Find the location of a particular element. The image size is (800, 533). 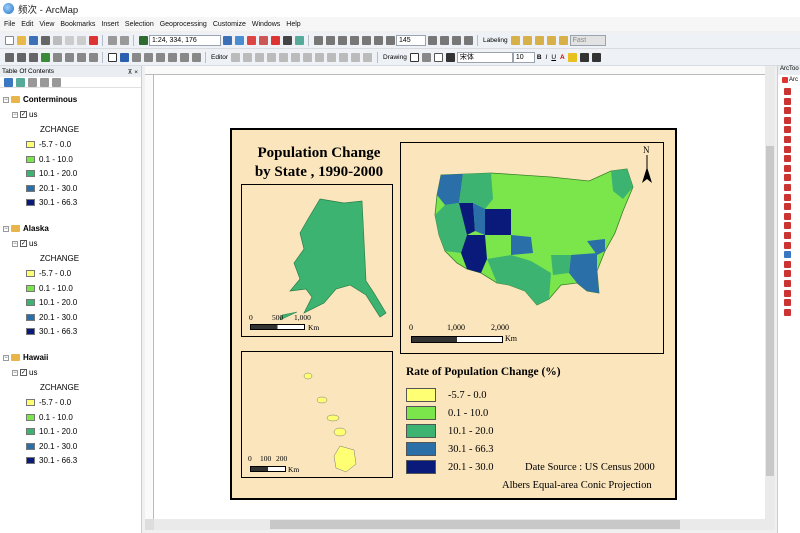

fill-color-icon is located at coordinates (573, 57).